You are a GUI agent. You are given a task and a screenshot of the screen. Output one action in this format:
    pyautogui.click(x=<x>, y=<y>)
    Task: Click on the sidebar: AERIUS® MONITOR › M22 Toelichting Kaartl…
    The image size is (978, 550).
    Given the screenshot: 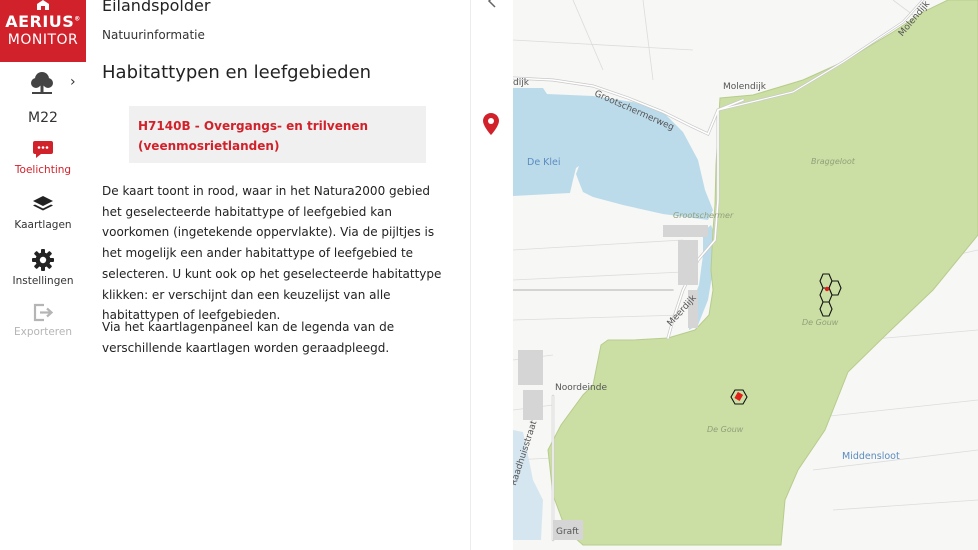 What is the action you would take?
    pyautogui.click(x=43, y=275)
    